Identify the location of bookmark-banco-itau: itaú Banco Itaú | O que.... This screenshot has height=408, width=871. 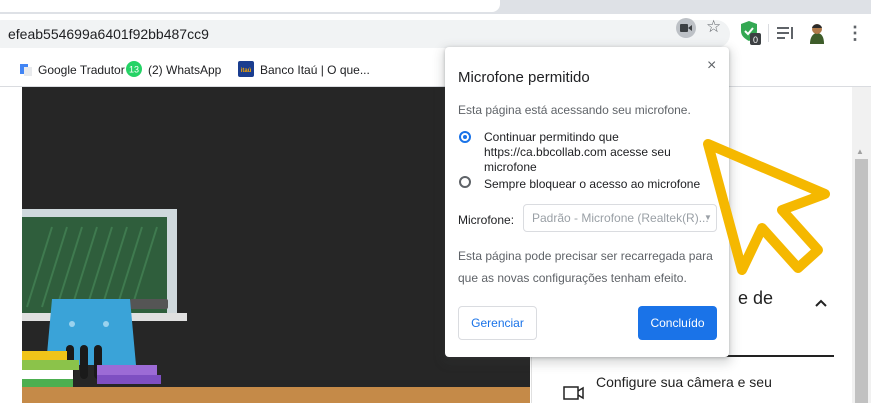
(304, 70).